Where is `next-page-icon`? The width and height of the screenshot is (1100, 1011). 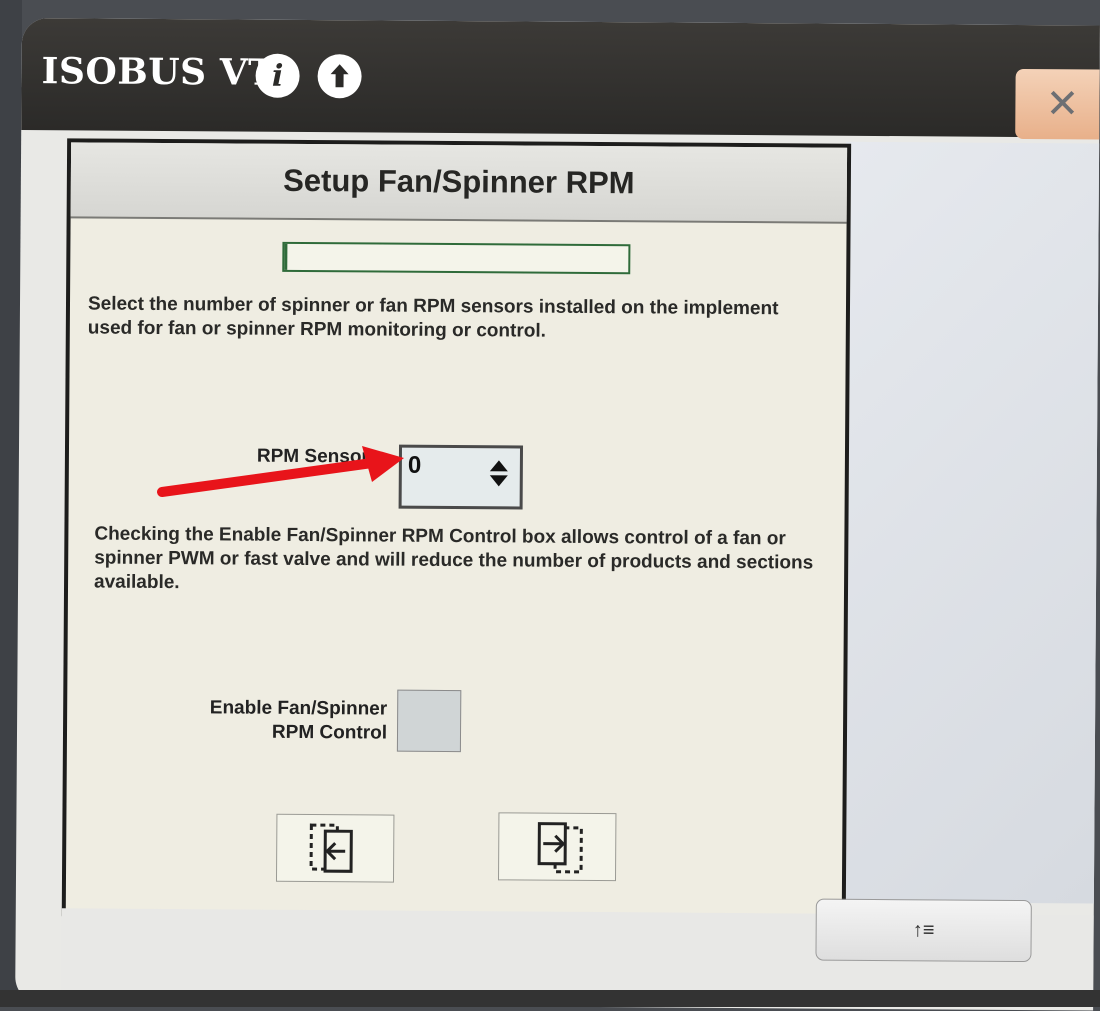
next-page-icon is located at coordinates (560, 848).